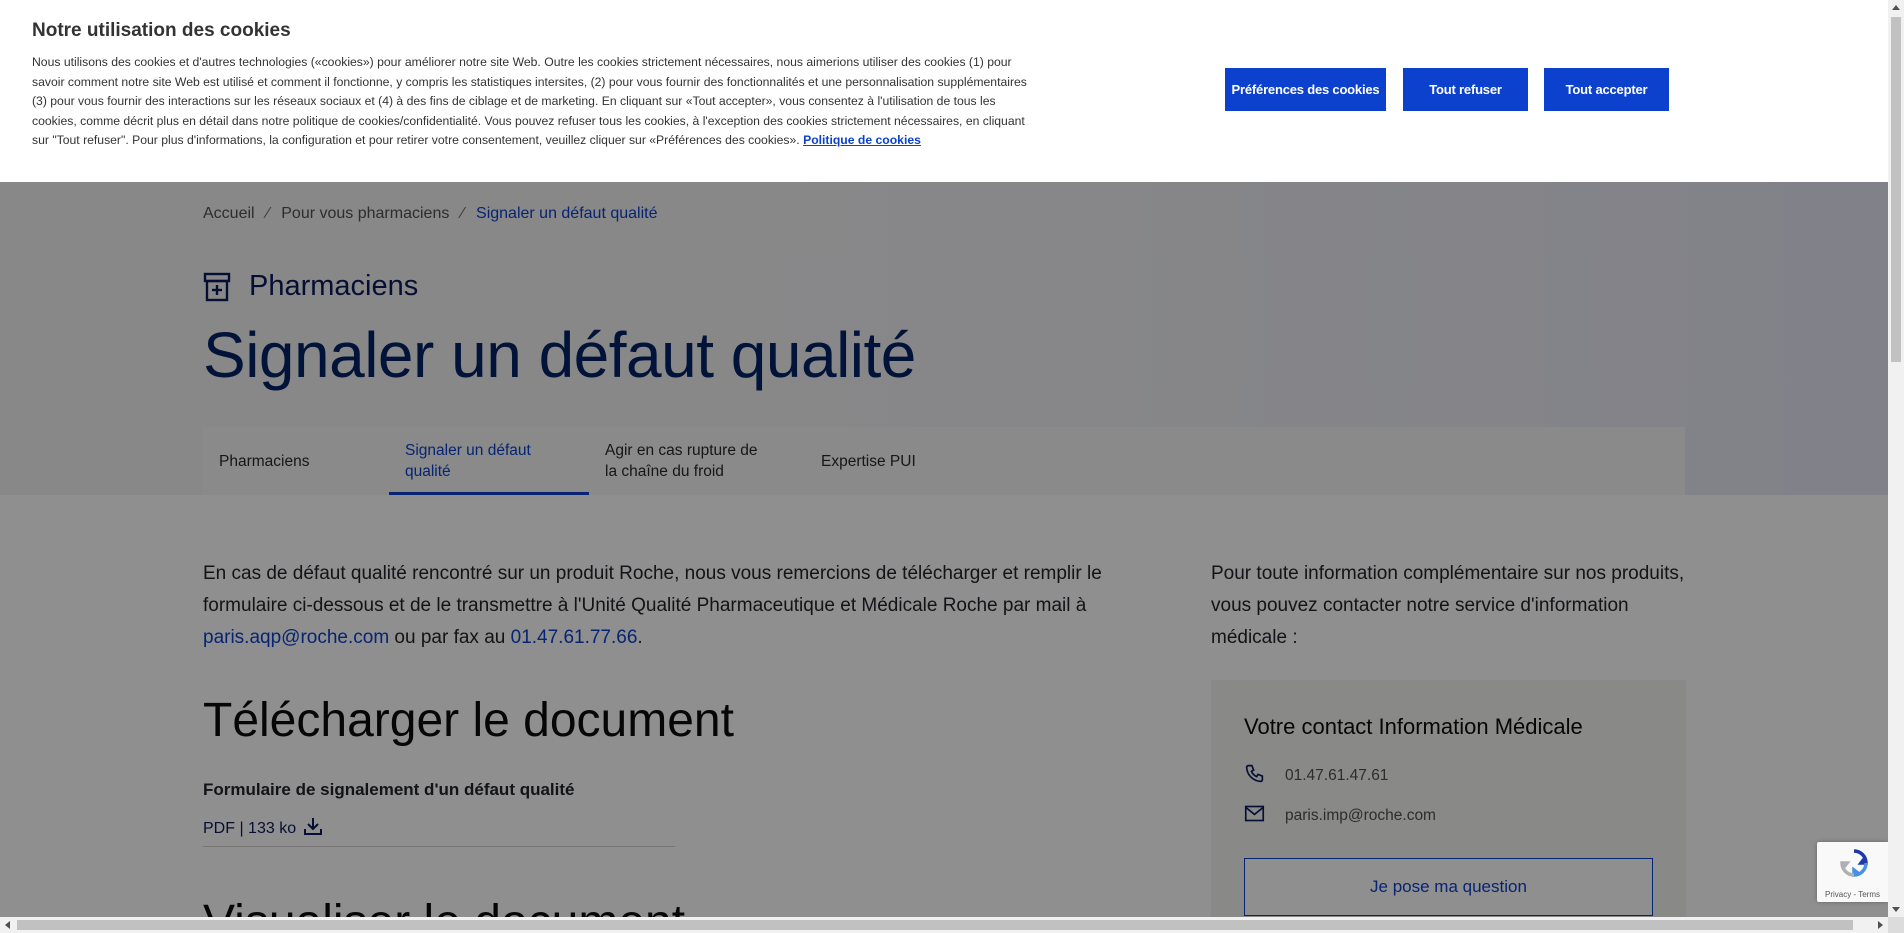 The image size is (1904, 933). Describe the element at coordinates (862, 140) in the screenshot. I see `cookie-policy-link: Politique de cookies` at that location.